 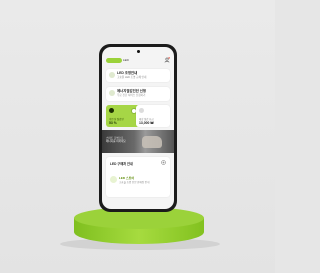 What do you see at coordinates (132, 77) in the screenshot?
I see `card-subtitle: 고효율 LED 조명 교체 안내` at bounding box center [132, 77].